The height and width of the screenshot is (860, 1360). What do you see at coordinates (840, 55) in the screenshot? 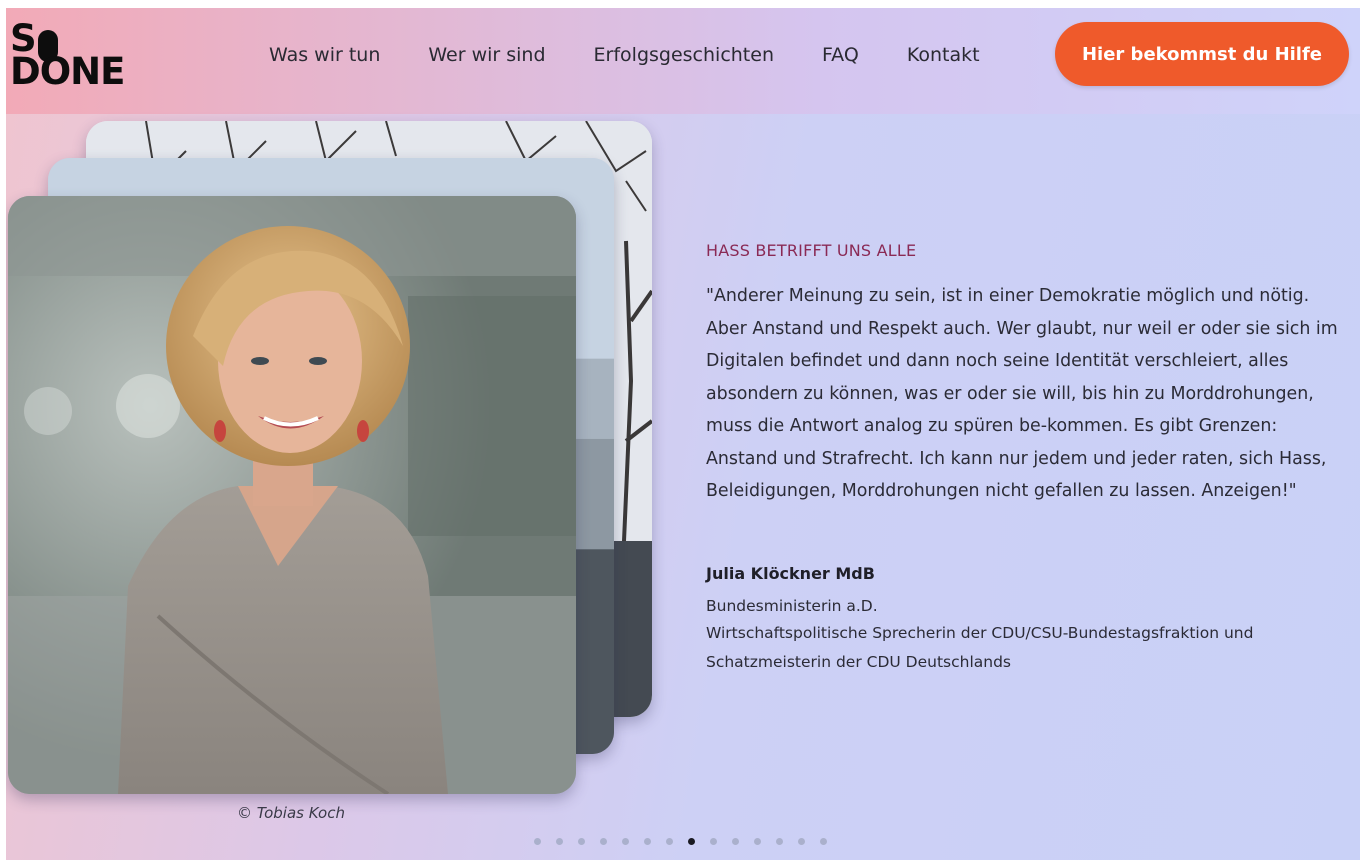
I see `nav-item-faq: FAQ` at bounding box center [840, 55].